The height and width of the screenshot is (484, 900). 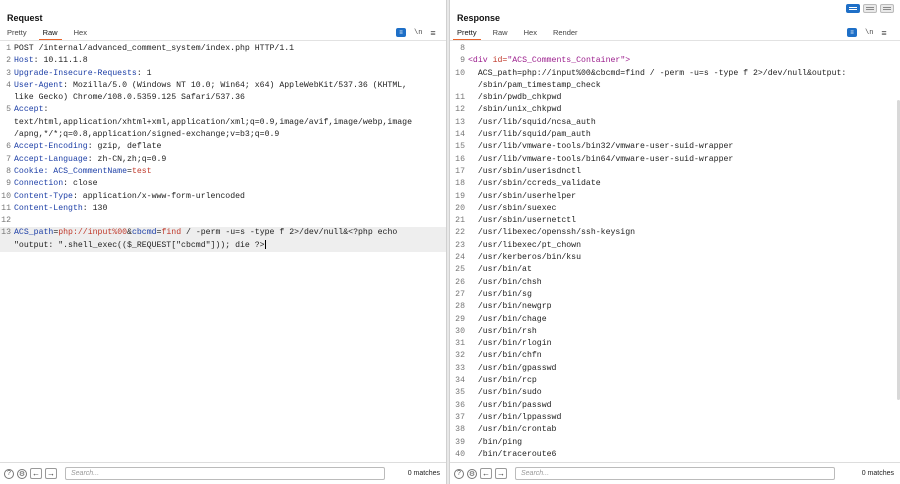 What do you see at coordinates (512, 209) in the screenshot?
I see `code-text: /usr/sbin/suexec` at bounding box center [512, 209].